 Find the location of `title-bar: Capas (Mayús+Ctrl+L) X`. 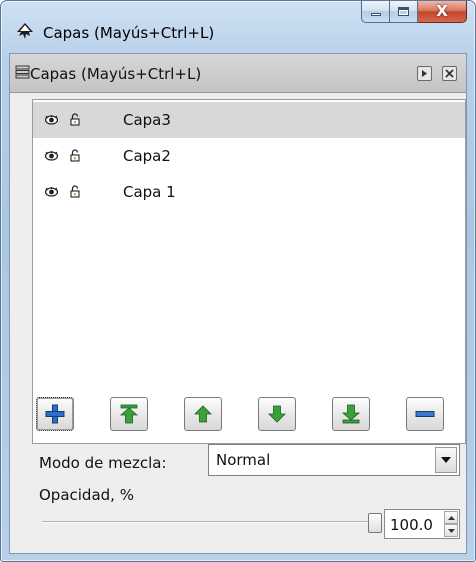

title-bar: Capas (Mayús+Ctrl+L) X is located at coordinates (238, 24).